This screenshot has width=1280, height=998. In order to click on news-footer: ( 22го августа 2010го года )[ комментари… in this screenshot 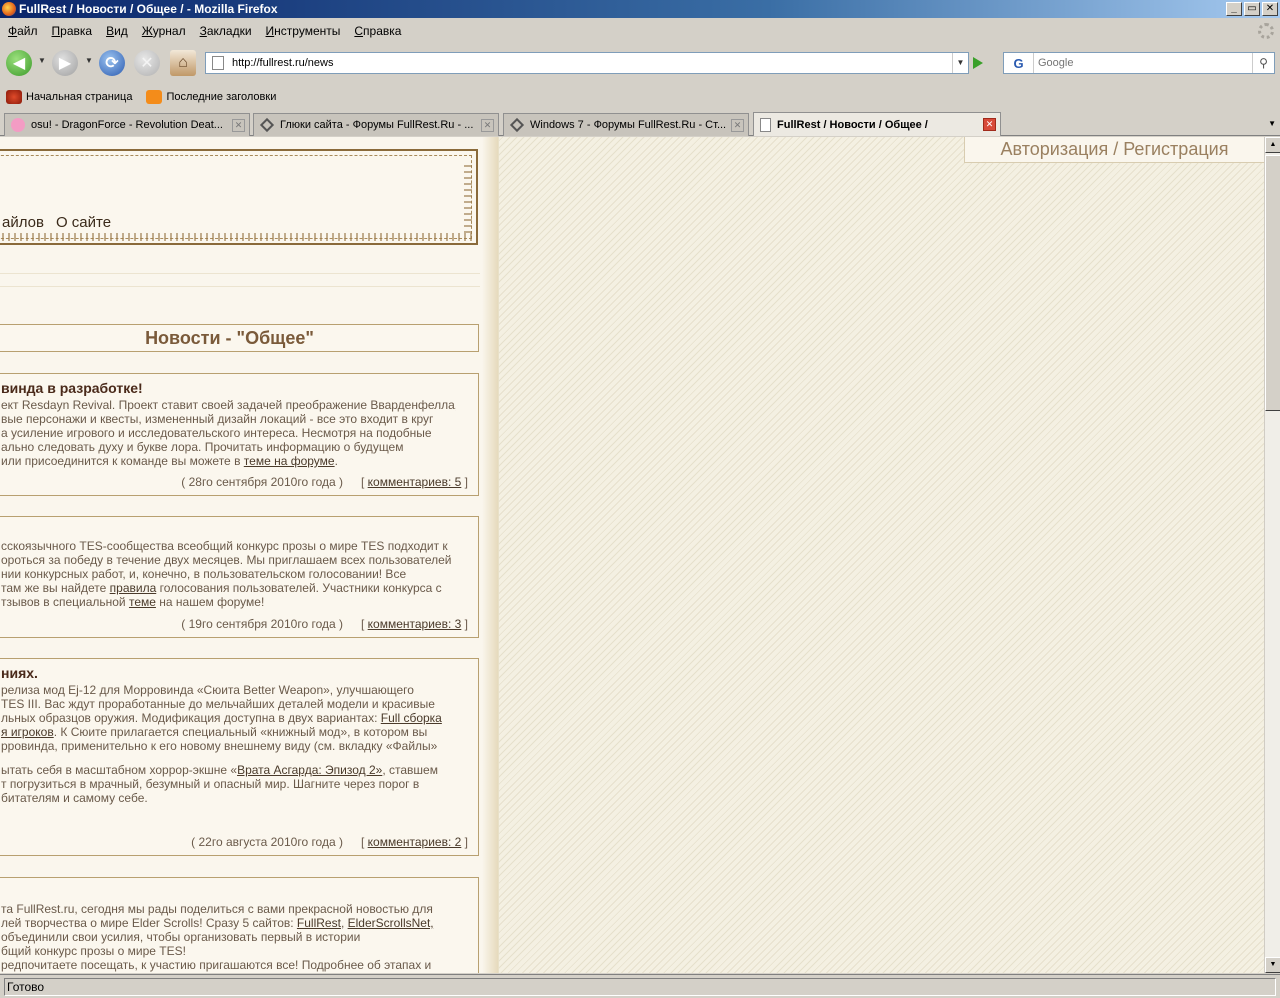, I will do `click(329, 842)`.